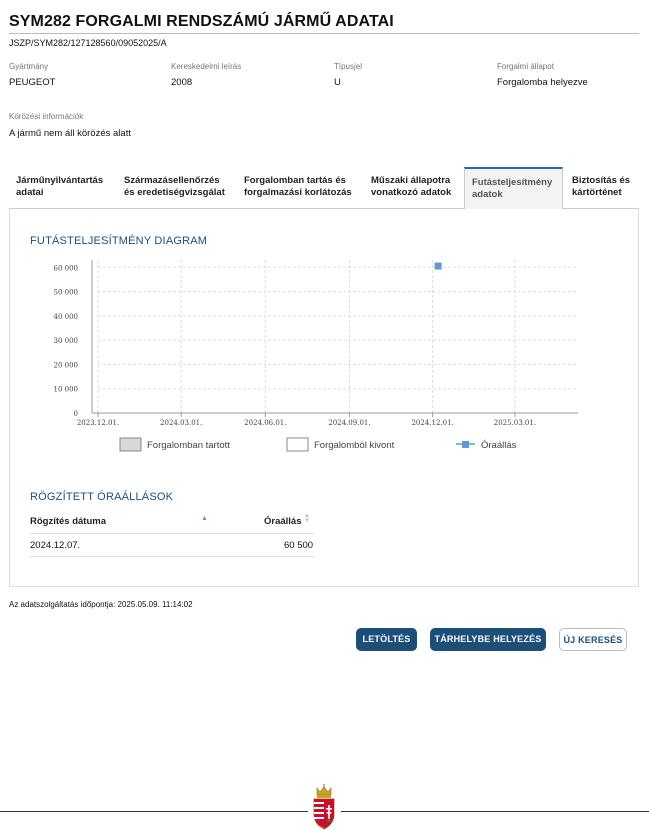 The image size is (649, 830). What do you see at coordinates (324, 33) in the screenshot?
I see `title-divider` at bounding box center [324, 33].